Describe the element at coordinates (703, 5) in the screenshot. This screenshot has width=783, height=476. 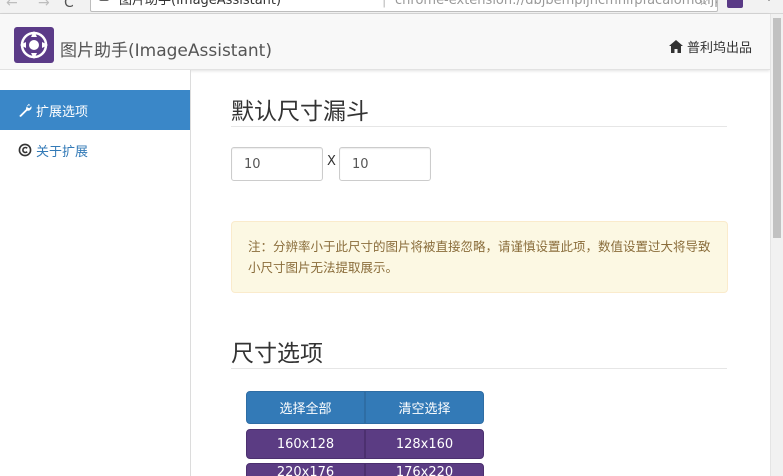
I see `bookmark-star-icon: ☆` at that location.